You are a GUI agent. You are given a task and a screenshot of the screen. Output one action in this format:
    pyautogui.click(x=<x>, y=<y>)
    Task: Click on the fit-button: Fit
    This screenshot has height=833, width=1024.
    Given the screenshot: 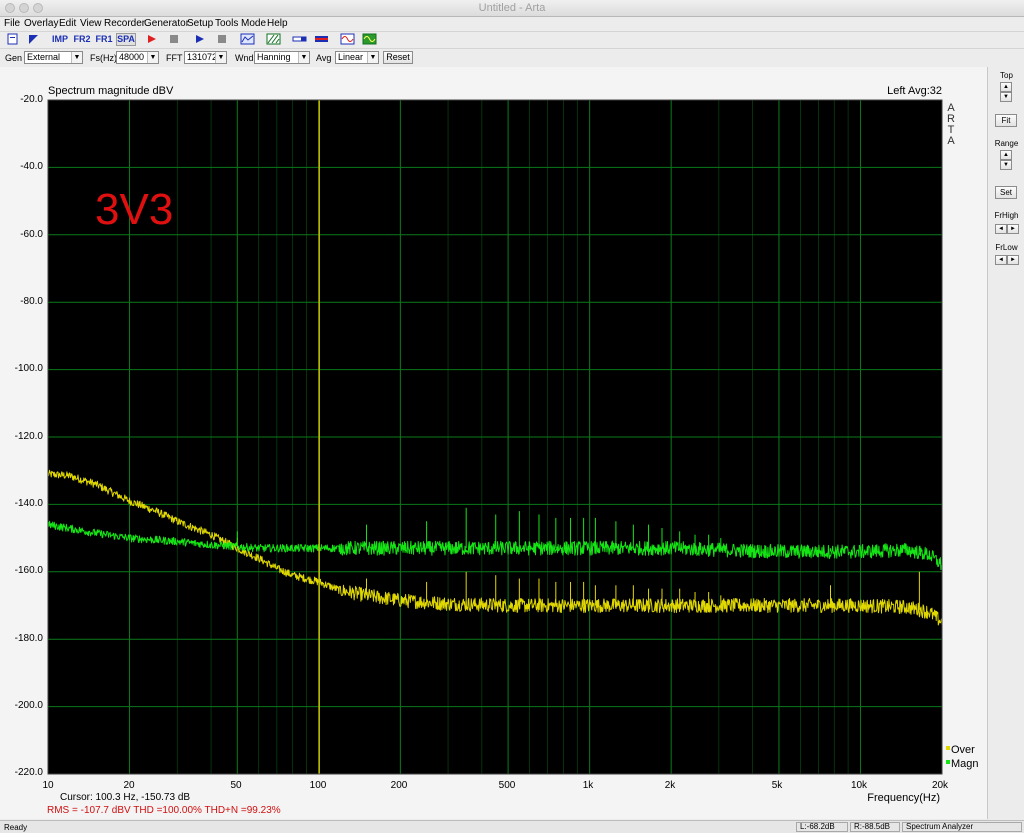 What is the action you would take?
    pyautogui.click(x=1006, y=120)
    